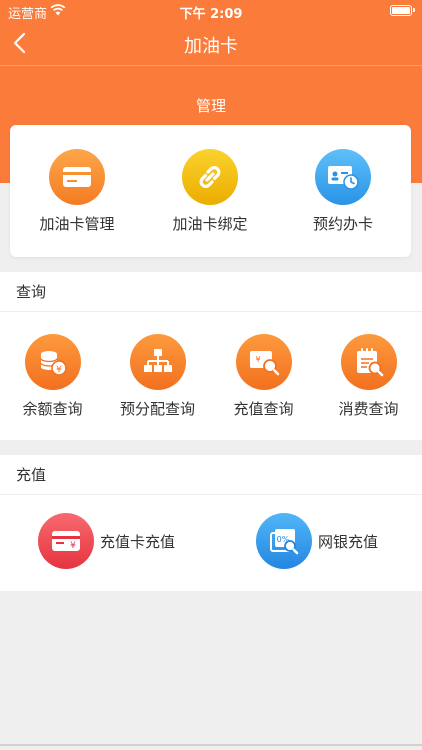 The width and height of the screenshot is (422, 750). I want to click on home-indicator, so click(211, 745).